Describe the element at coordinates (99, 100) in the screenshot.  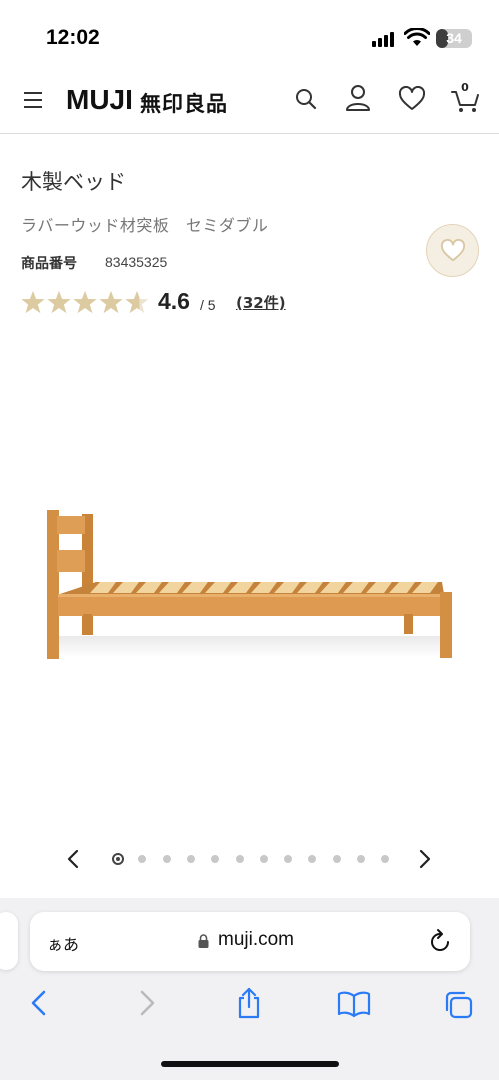
I see `muji-logo: MUJI` at that location.